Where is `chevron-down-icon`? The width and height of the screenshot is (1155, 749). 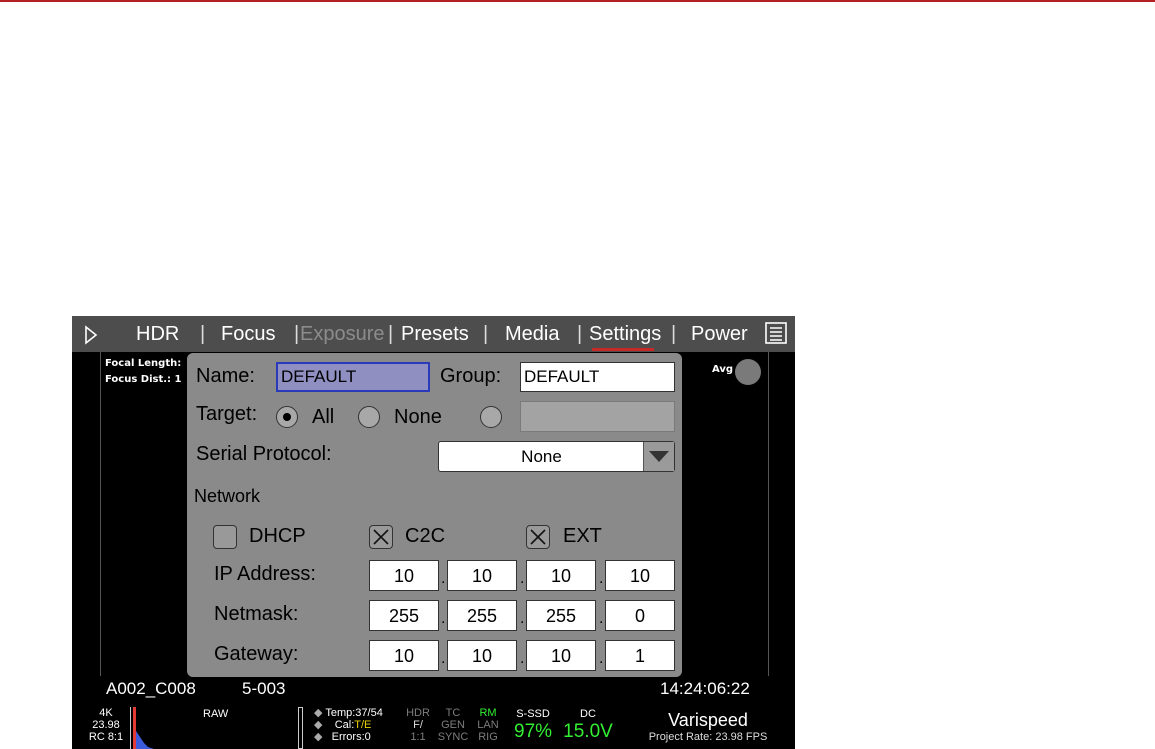
chevron-down-icon is located at coordinates (659, 456).